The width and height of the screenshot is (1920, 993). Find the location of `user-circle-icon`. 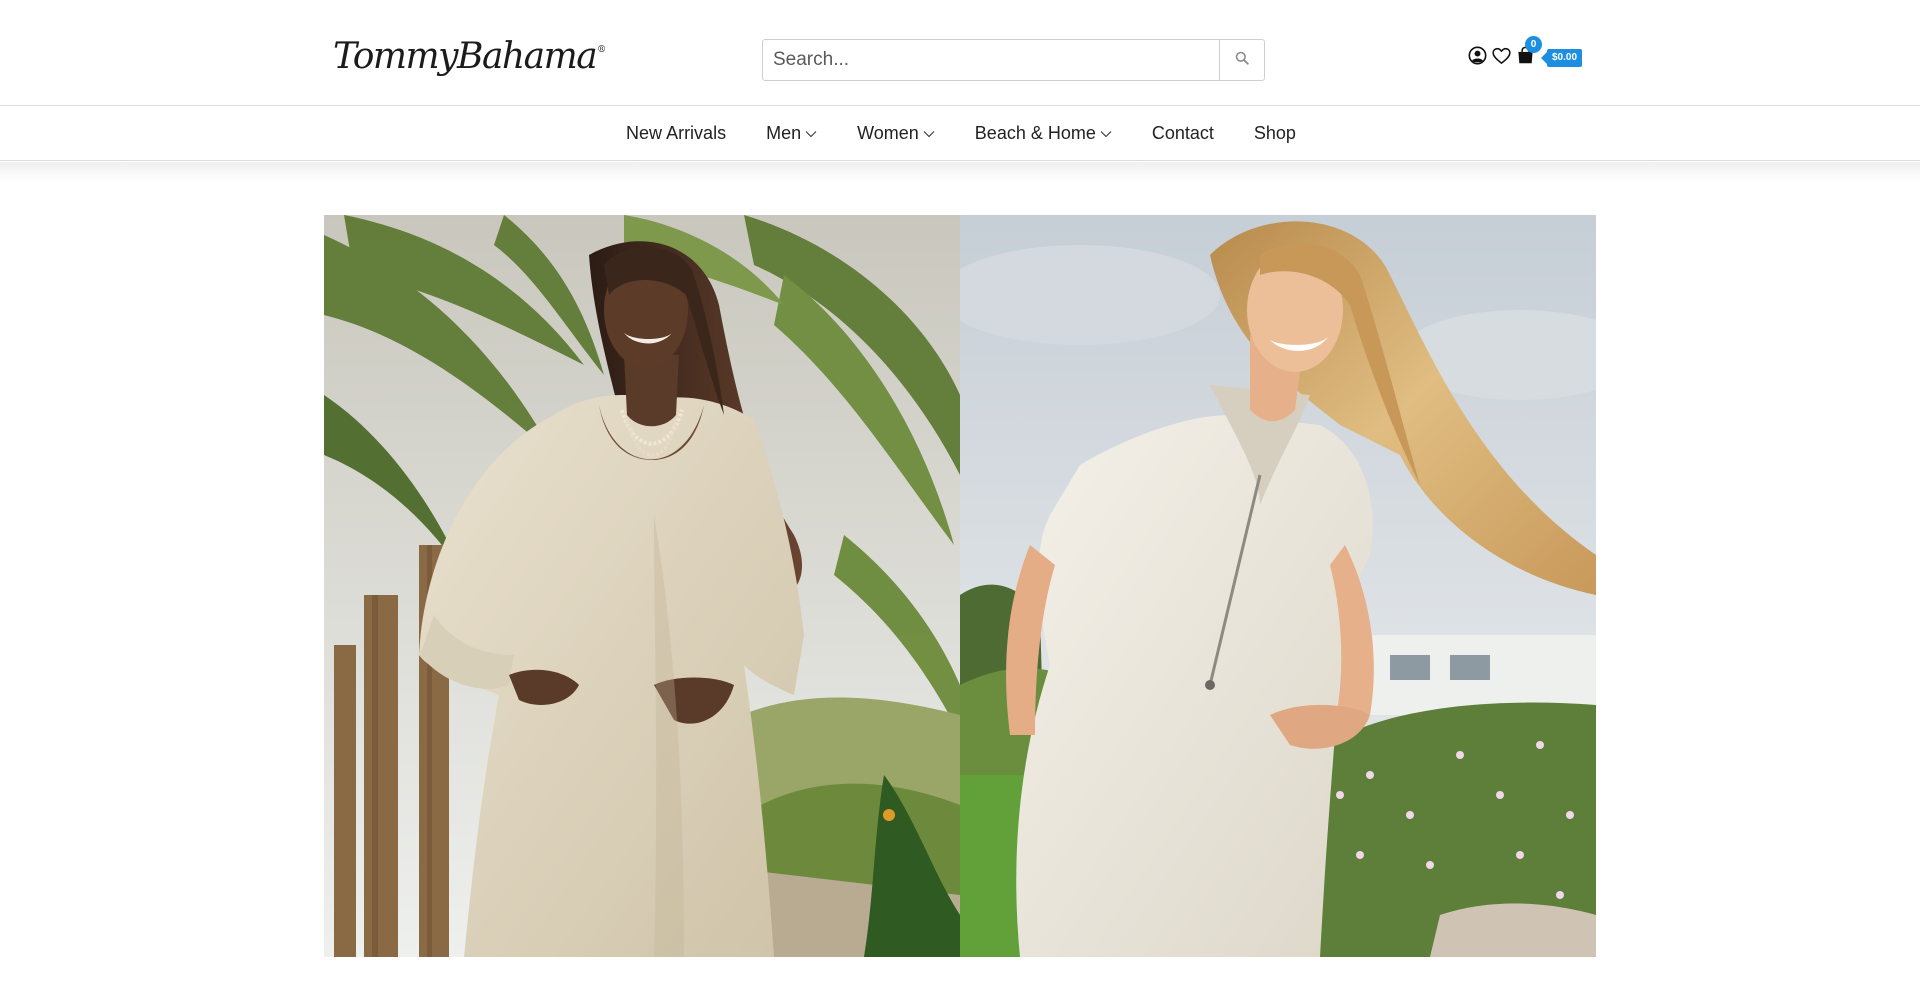

user-circle-icon is located at coordinates (1477, 58).